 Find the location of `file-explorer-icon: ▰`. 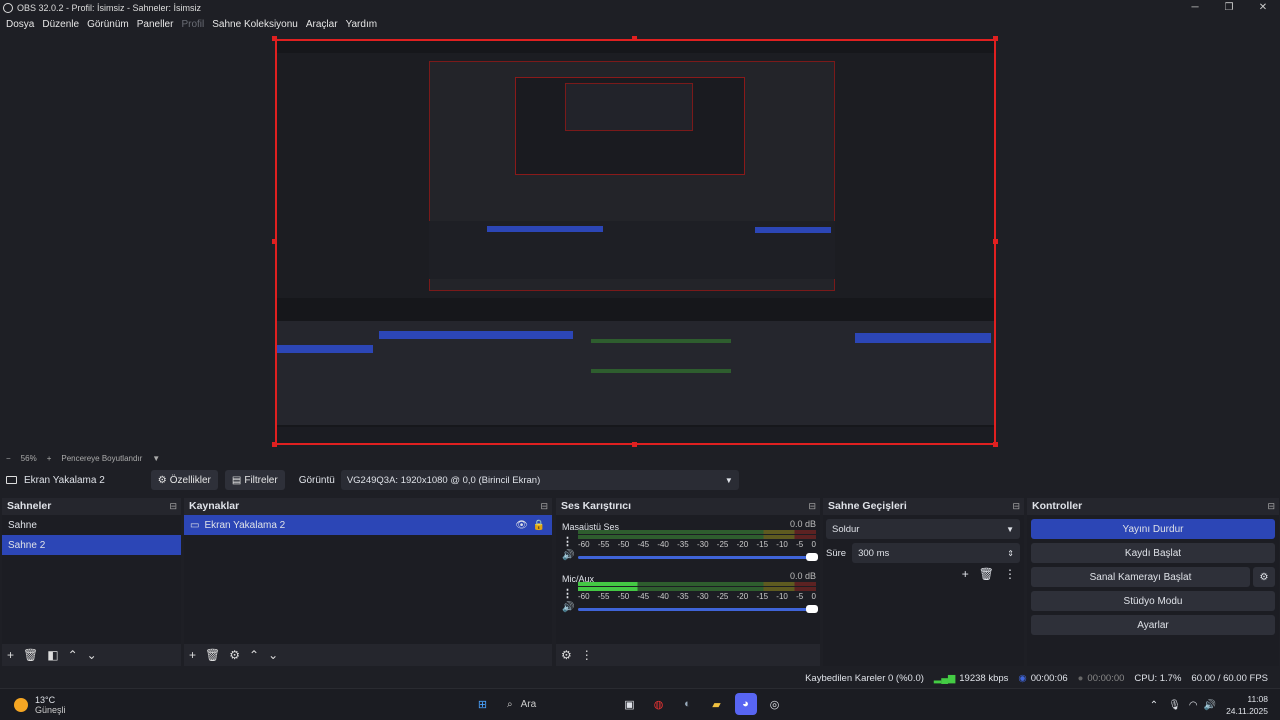

file-explorer-icon: ▰ is located at coordinates (717, 704).